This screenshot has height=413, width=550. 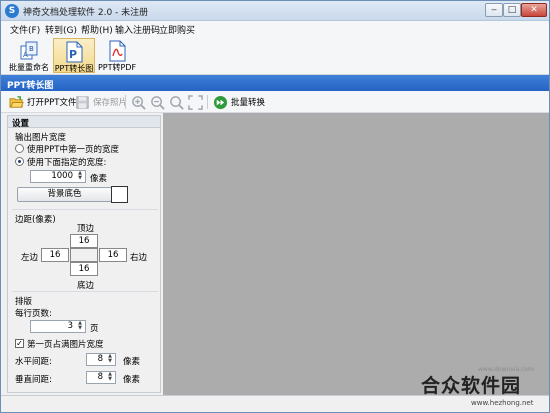 I want to click on radio-first-page-width, so click(x=19, y=148).